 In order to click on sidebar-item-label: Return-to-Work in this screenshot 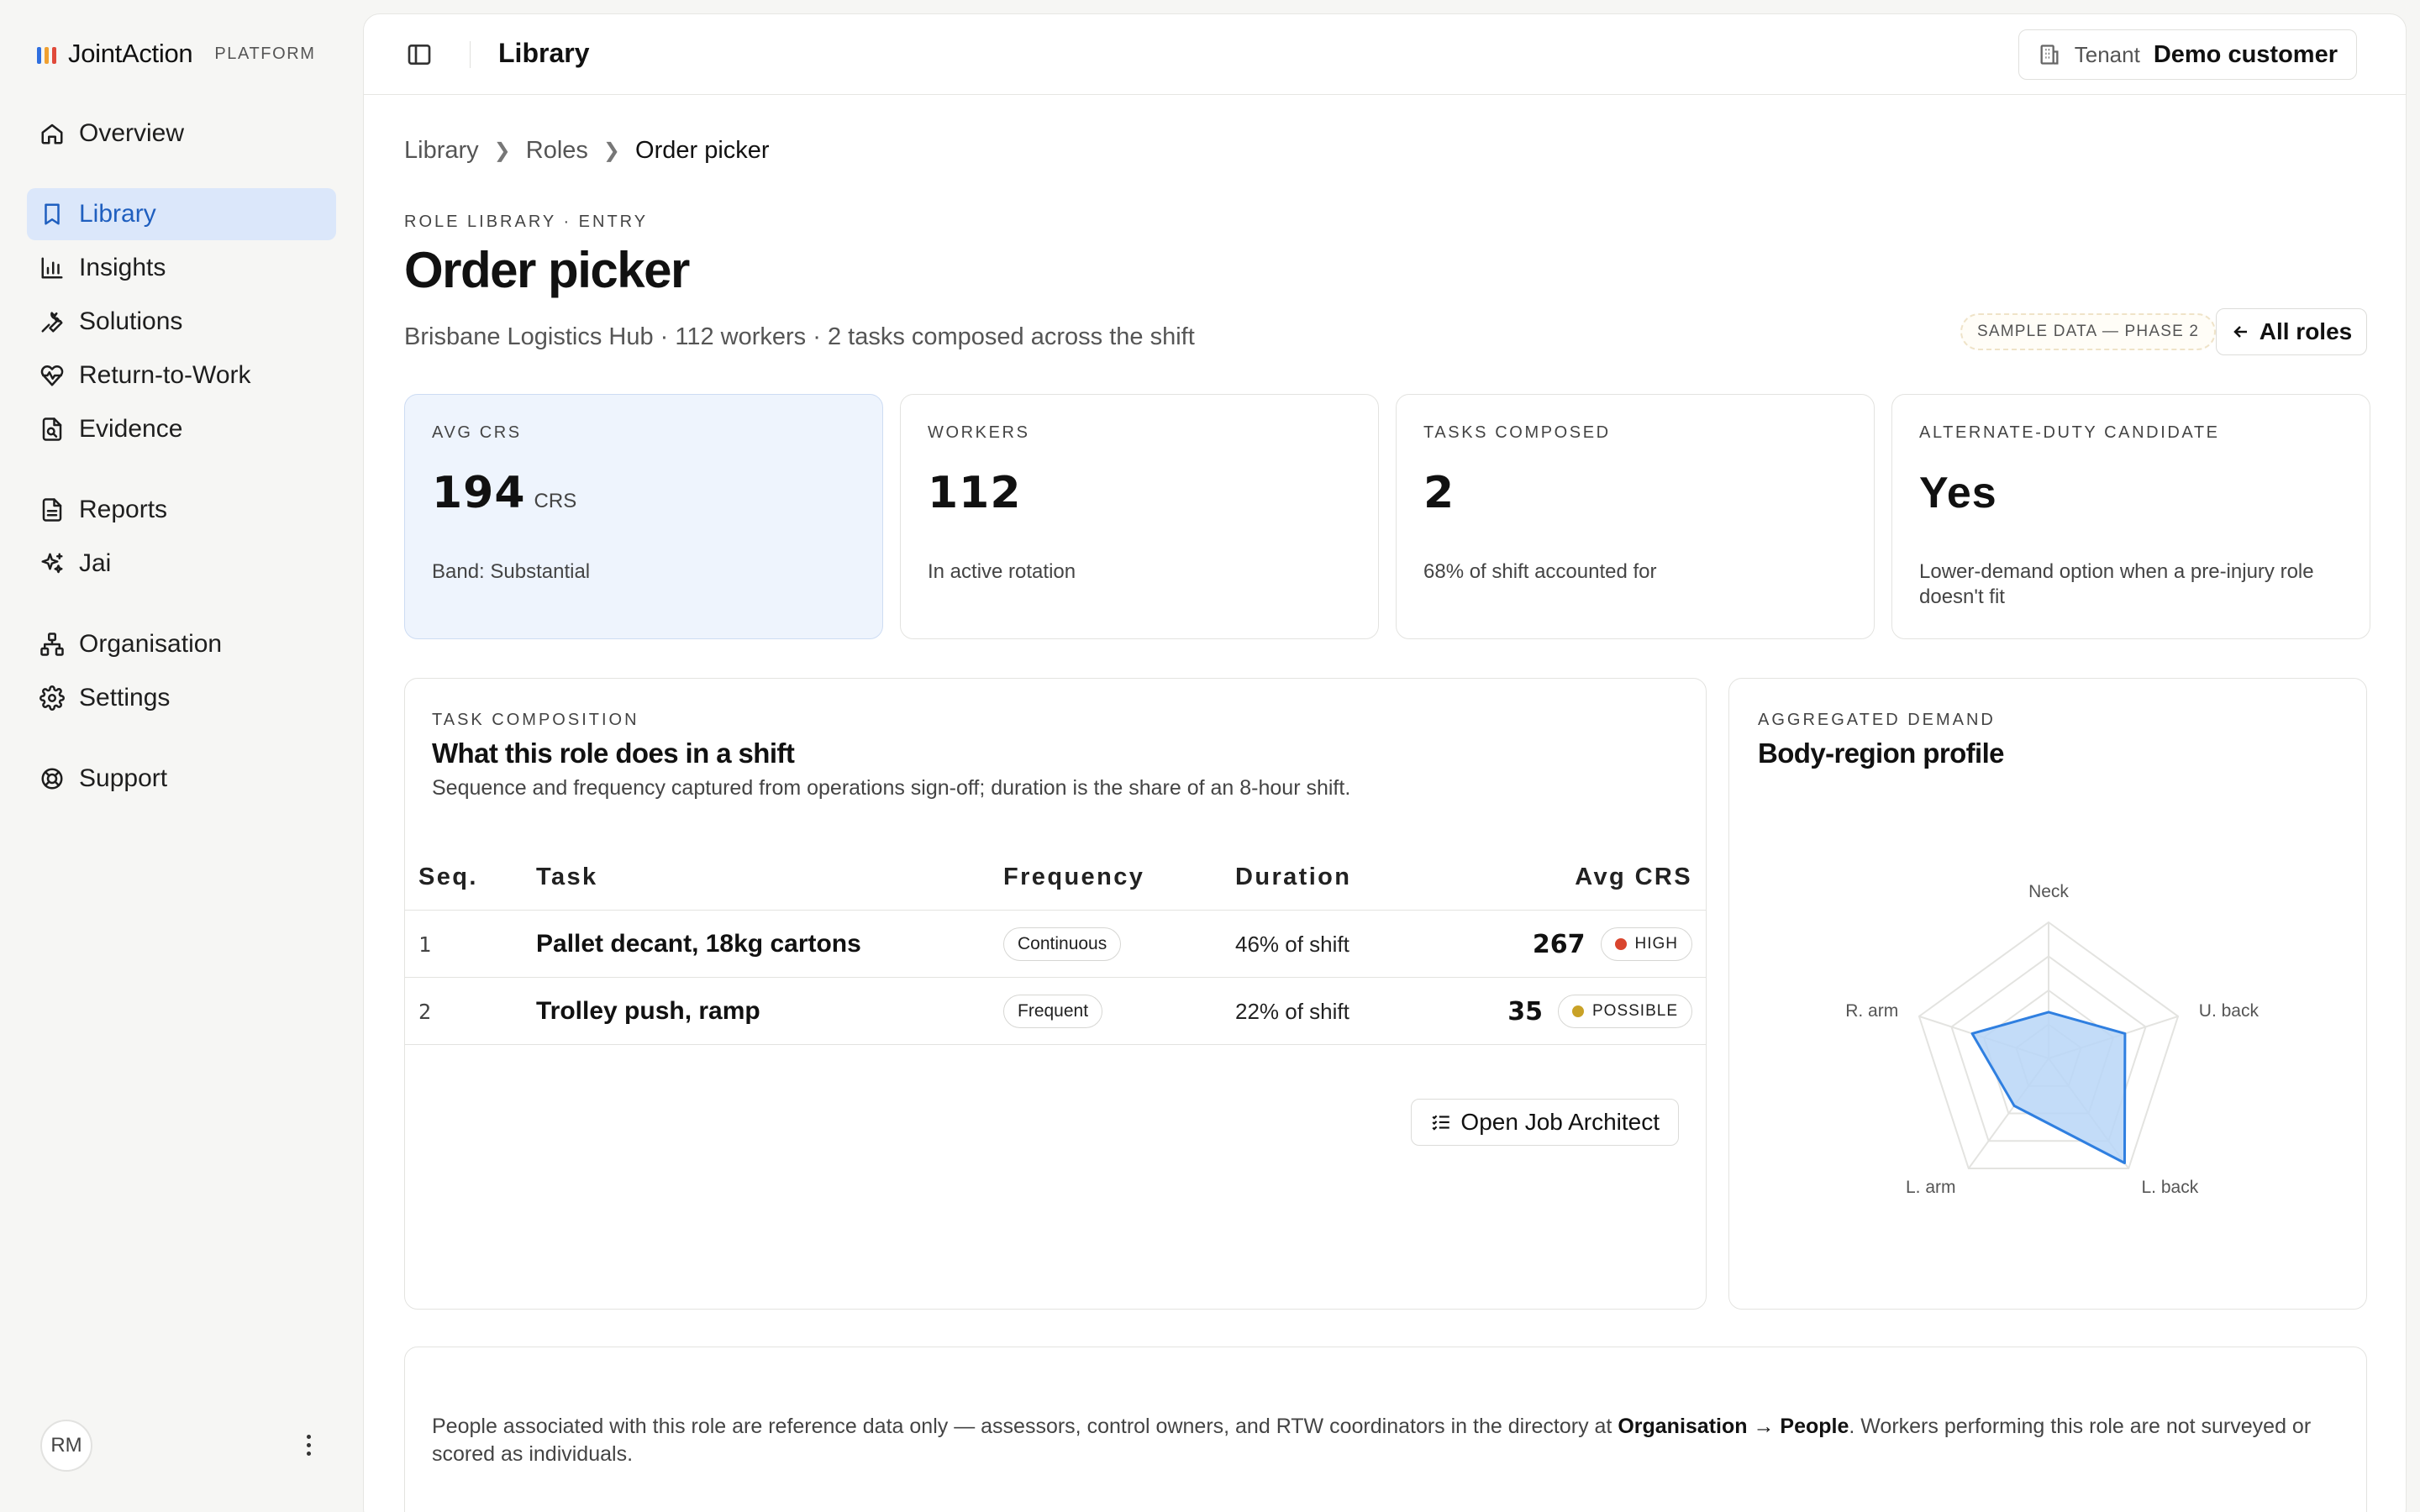, I will do `click(165, 375)`.